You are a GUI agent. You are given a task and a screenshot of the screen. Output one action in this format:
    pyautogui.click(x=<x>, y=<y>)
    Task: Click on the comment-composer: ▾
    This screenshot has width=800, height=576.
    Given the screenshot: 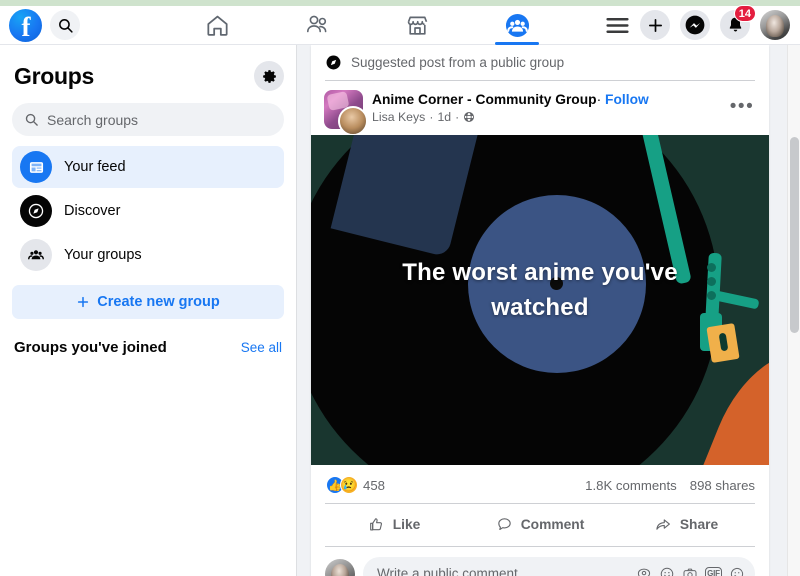 What is the action you would take?
    pyautogui.click(x=540, y=561)
    